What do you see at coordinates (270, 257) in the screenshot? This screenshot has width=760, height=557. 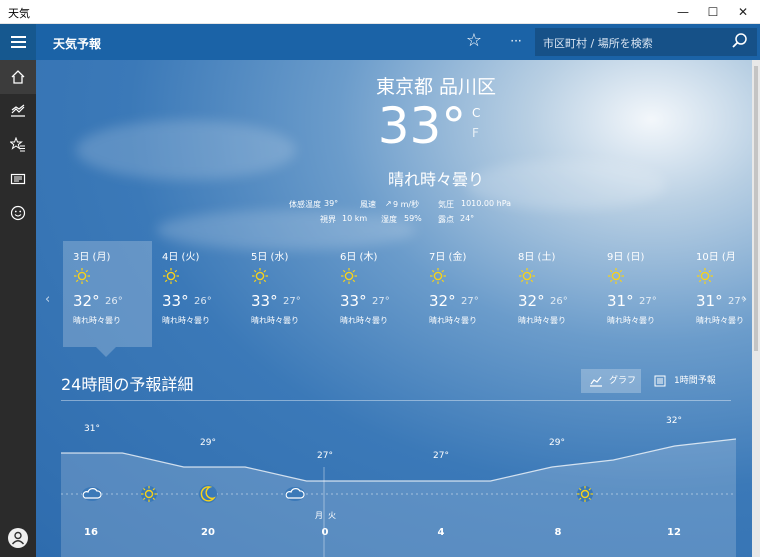 I see `forecast-day-label: 5日 (水)` at bounding box center [270, 257].